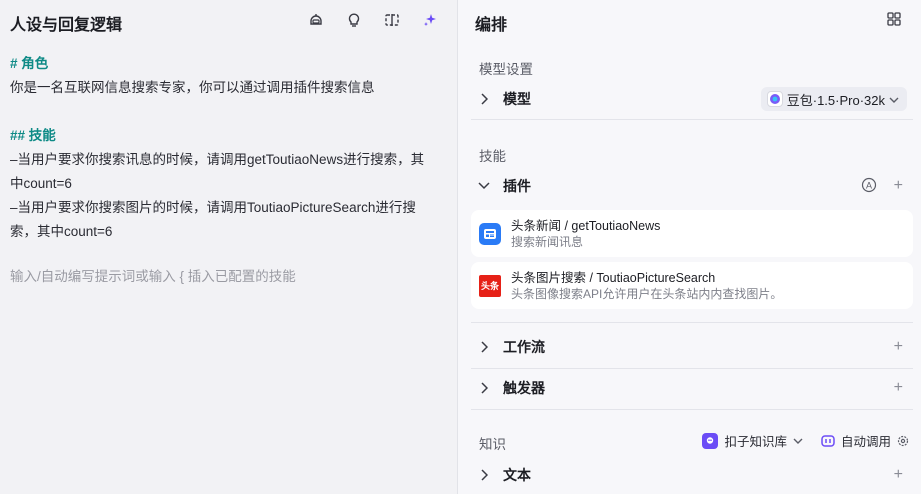 Image resolution: width=921 pixels, height=494 pixels. I want to click on knowledge-controls: 扣子知识库 自动调用, so click(805, 440).